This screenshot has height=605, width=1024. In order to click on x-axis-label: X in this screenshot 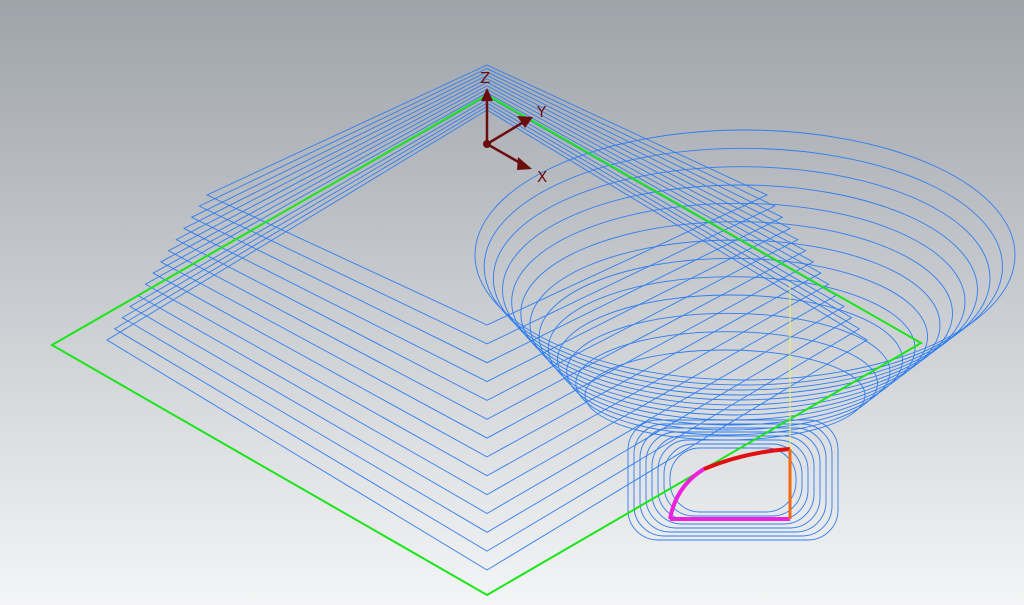, I will do `click(542, 177)`.